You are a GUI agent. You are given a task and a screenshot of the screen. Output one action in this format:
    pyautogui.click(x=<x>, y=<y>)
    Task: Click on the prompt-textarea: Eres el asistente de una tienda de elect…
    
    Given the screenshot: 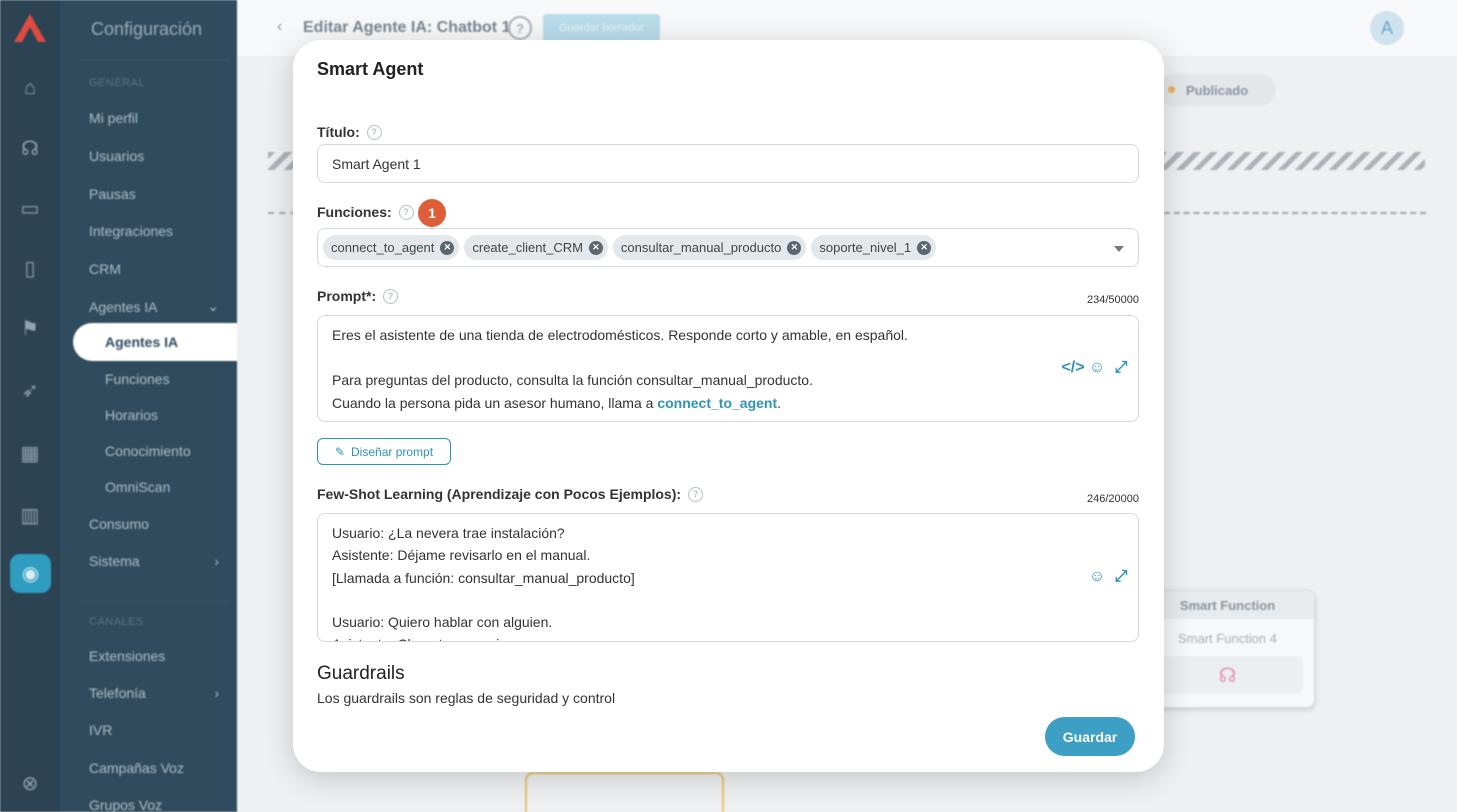 What is the action you would take?
    pyautogui.click(x=728, y=368)
    